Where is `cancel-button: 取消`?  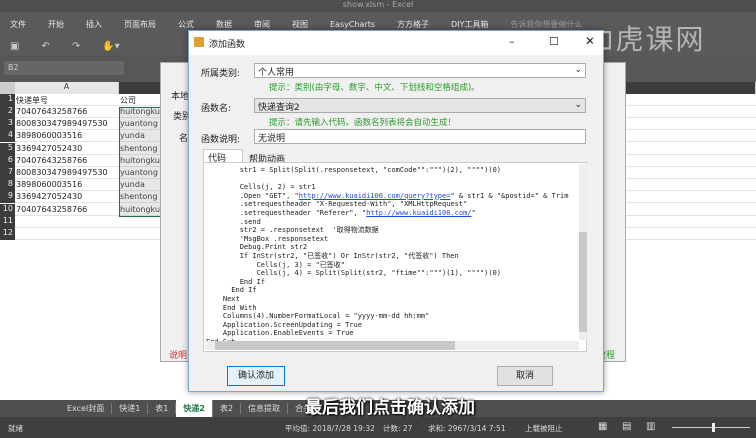 cancel-button: 取消 is located at coordinates (525, 376).